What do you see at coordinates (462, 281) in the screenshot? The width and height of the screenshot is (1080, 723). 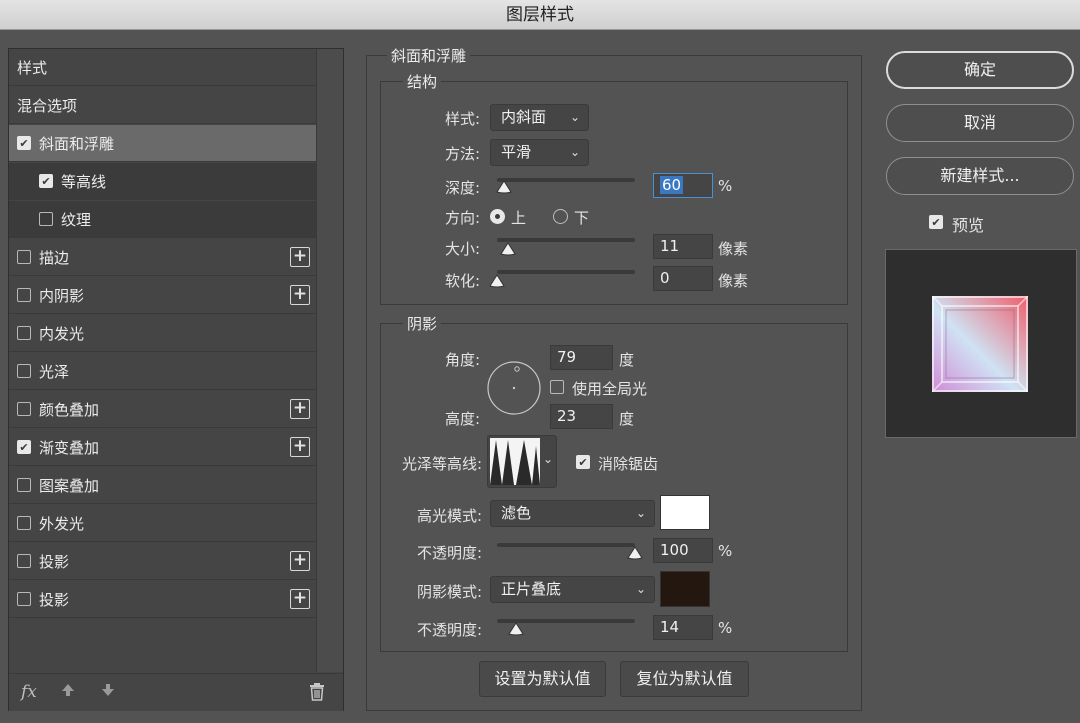 I see `soften-label: 软化:` at bounding box center [462, 281].